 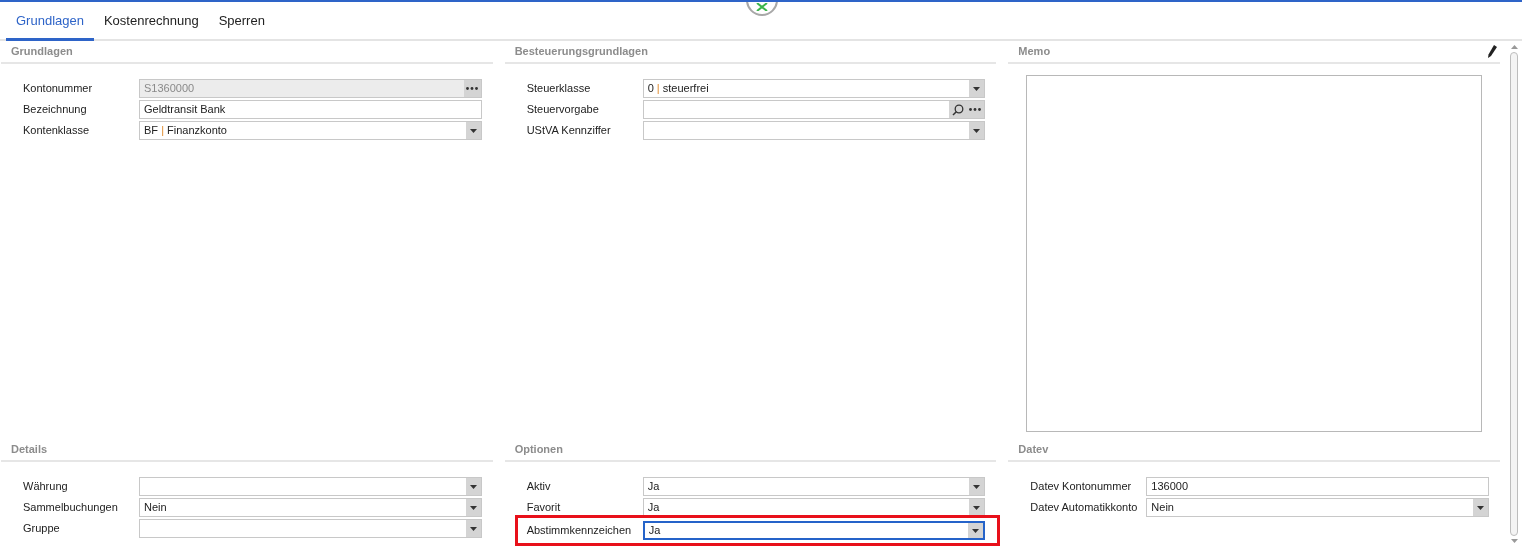 What do you see at coordinates (569, 131) in the screenshot?
I see `field-label: UStVA Kennziffer` at bounding box center [569, 131].